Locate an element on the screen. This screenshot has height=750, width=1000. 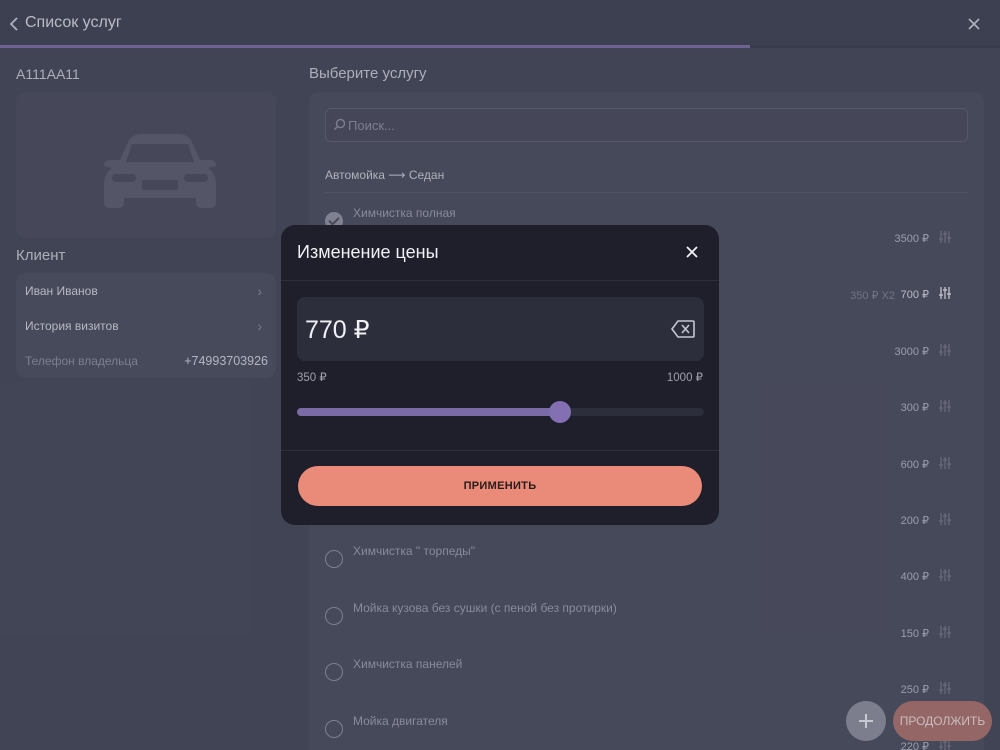
apply-button: ПРИМЕНИТЬ is located at coordinates (500, 486).